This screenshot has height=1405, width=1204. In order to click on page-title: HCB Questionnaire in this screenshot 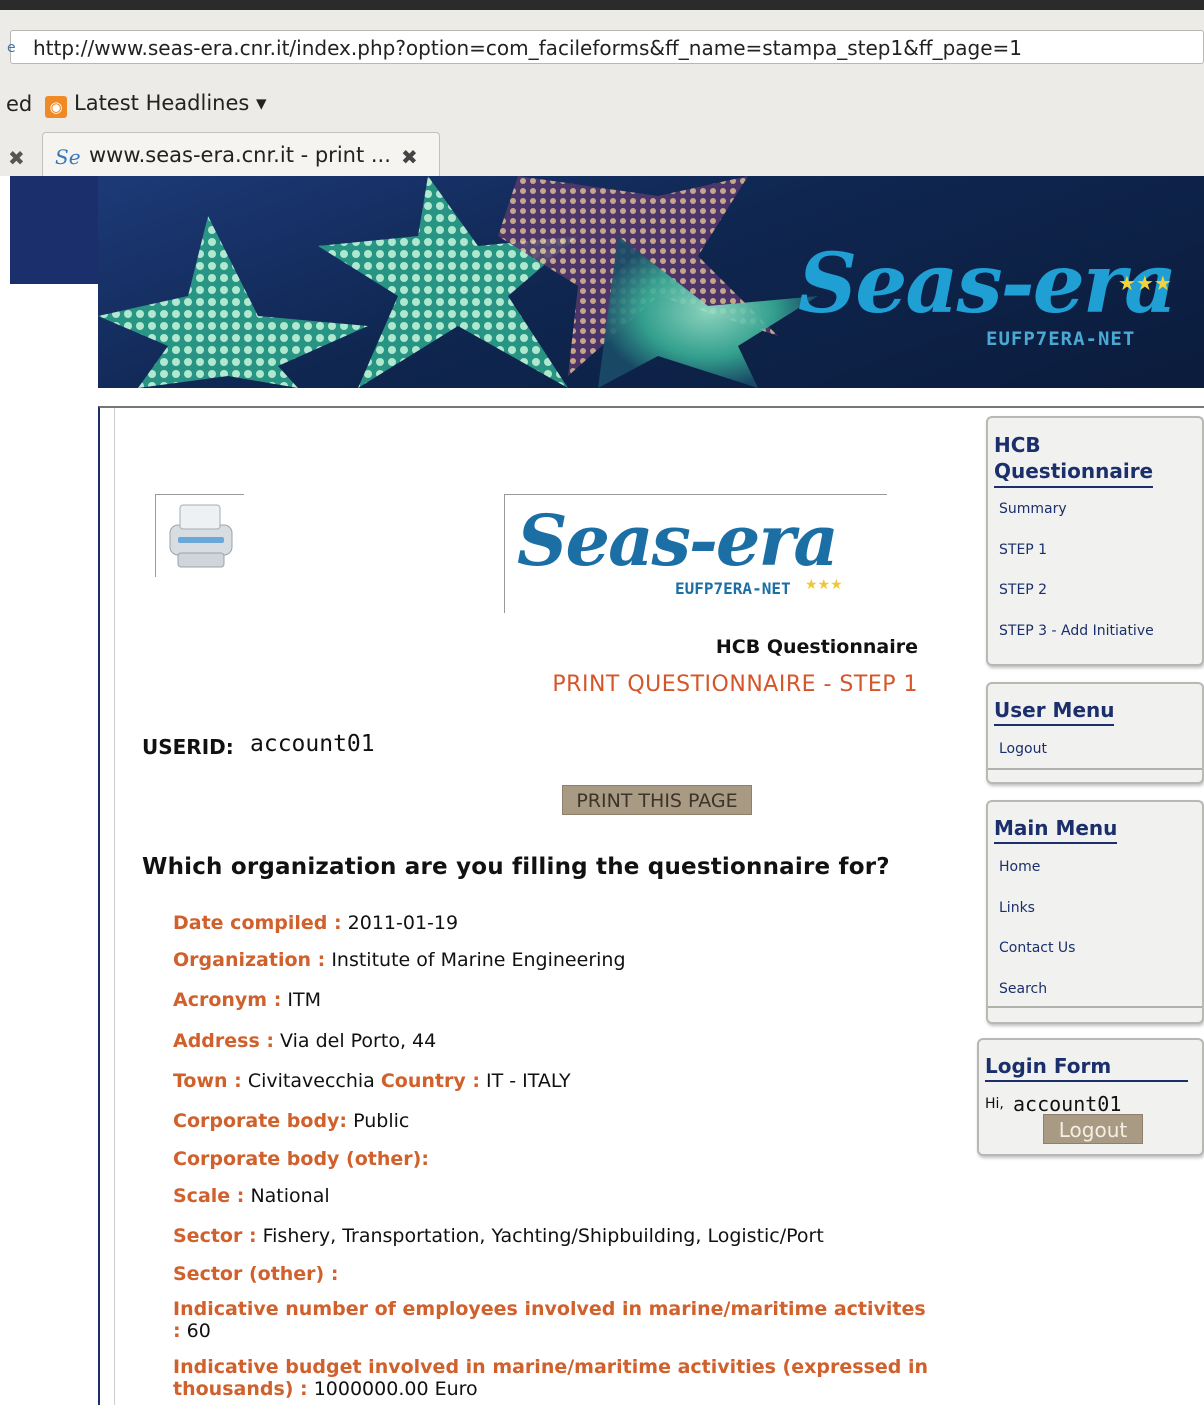, I will do `click(816, 647)`.